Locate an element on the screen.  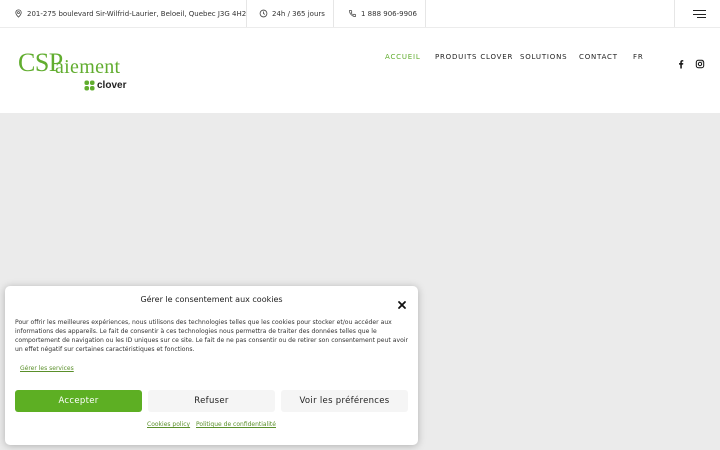
manage-services-link: Gérer les services is located at coordinates (47, 368).